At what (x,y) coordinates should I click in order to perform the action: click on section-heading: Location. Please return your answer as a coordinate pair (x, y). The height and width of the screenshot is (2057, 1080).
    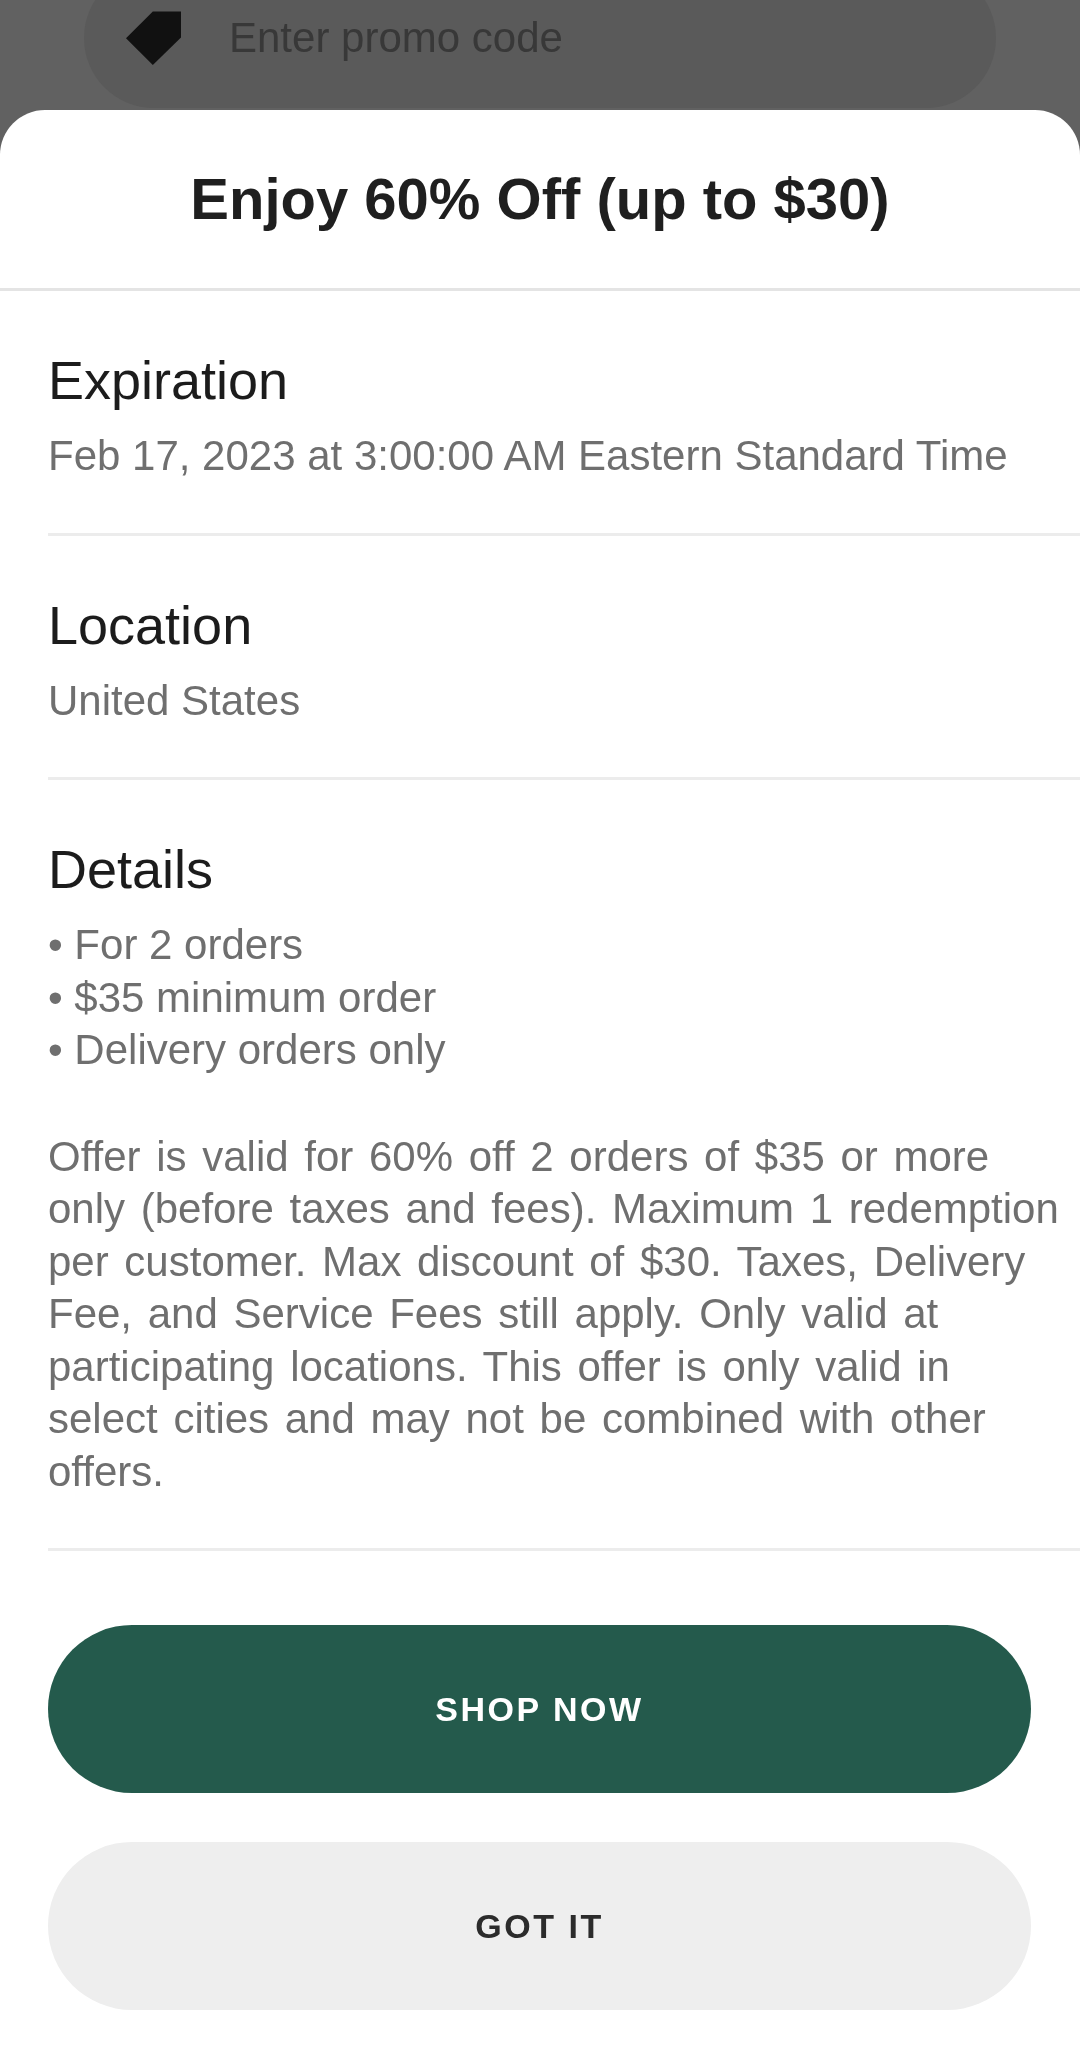
    Looking at the image, I should click on (150, 625).